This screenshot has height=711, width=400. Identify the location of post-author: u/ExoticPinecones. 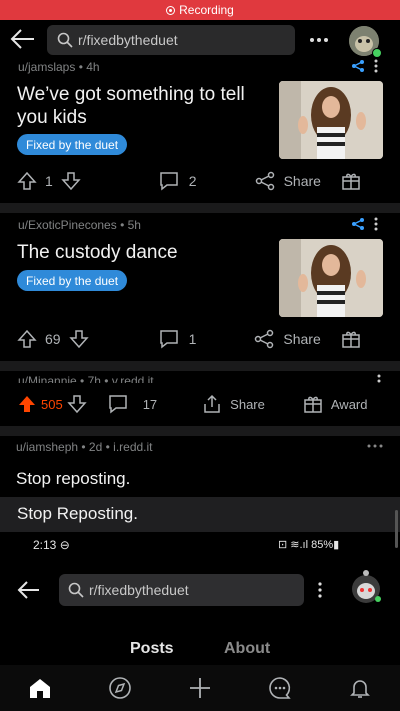
(67, 225).